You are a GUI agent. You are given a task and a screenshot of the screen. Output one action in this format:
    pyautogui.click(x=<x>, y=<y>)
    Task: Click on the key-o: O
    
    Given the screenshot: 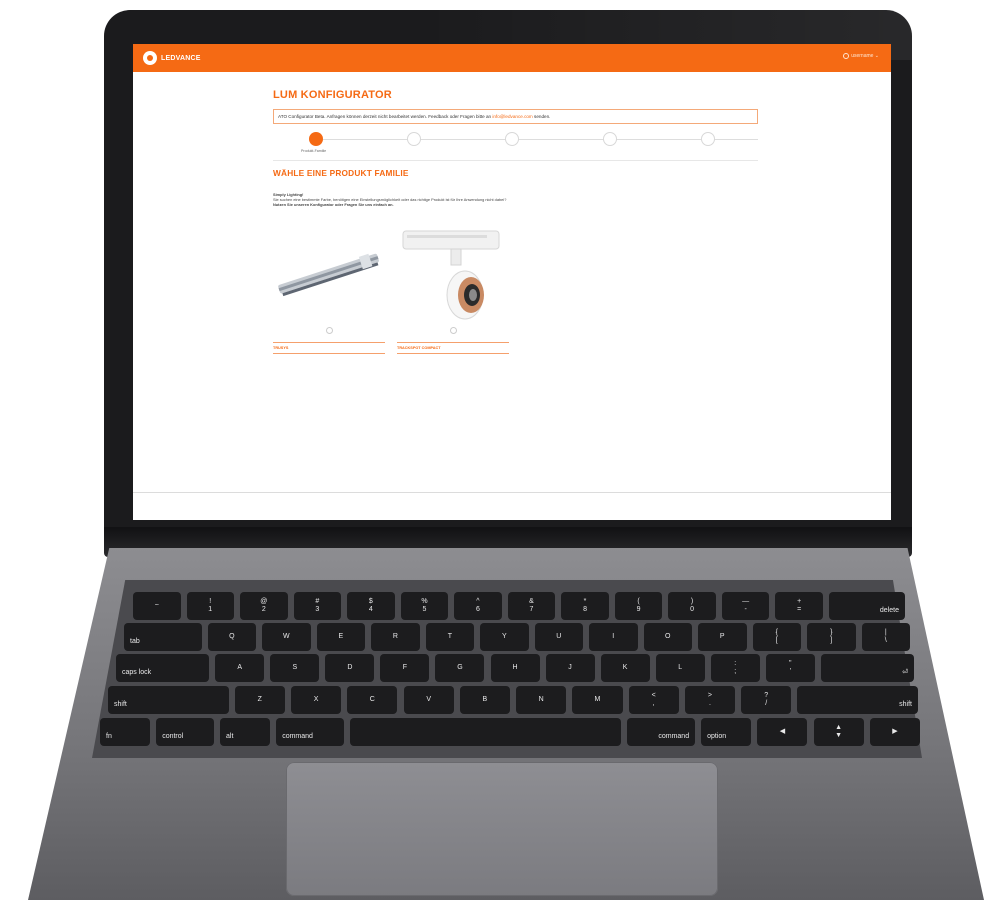 What is the action you would take?
    pyautogui.click(x=667, y=637)
    